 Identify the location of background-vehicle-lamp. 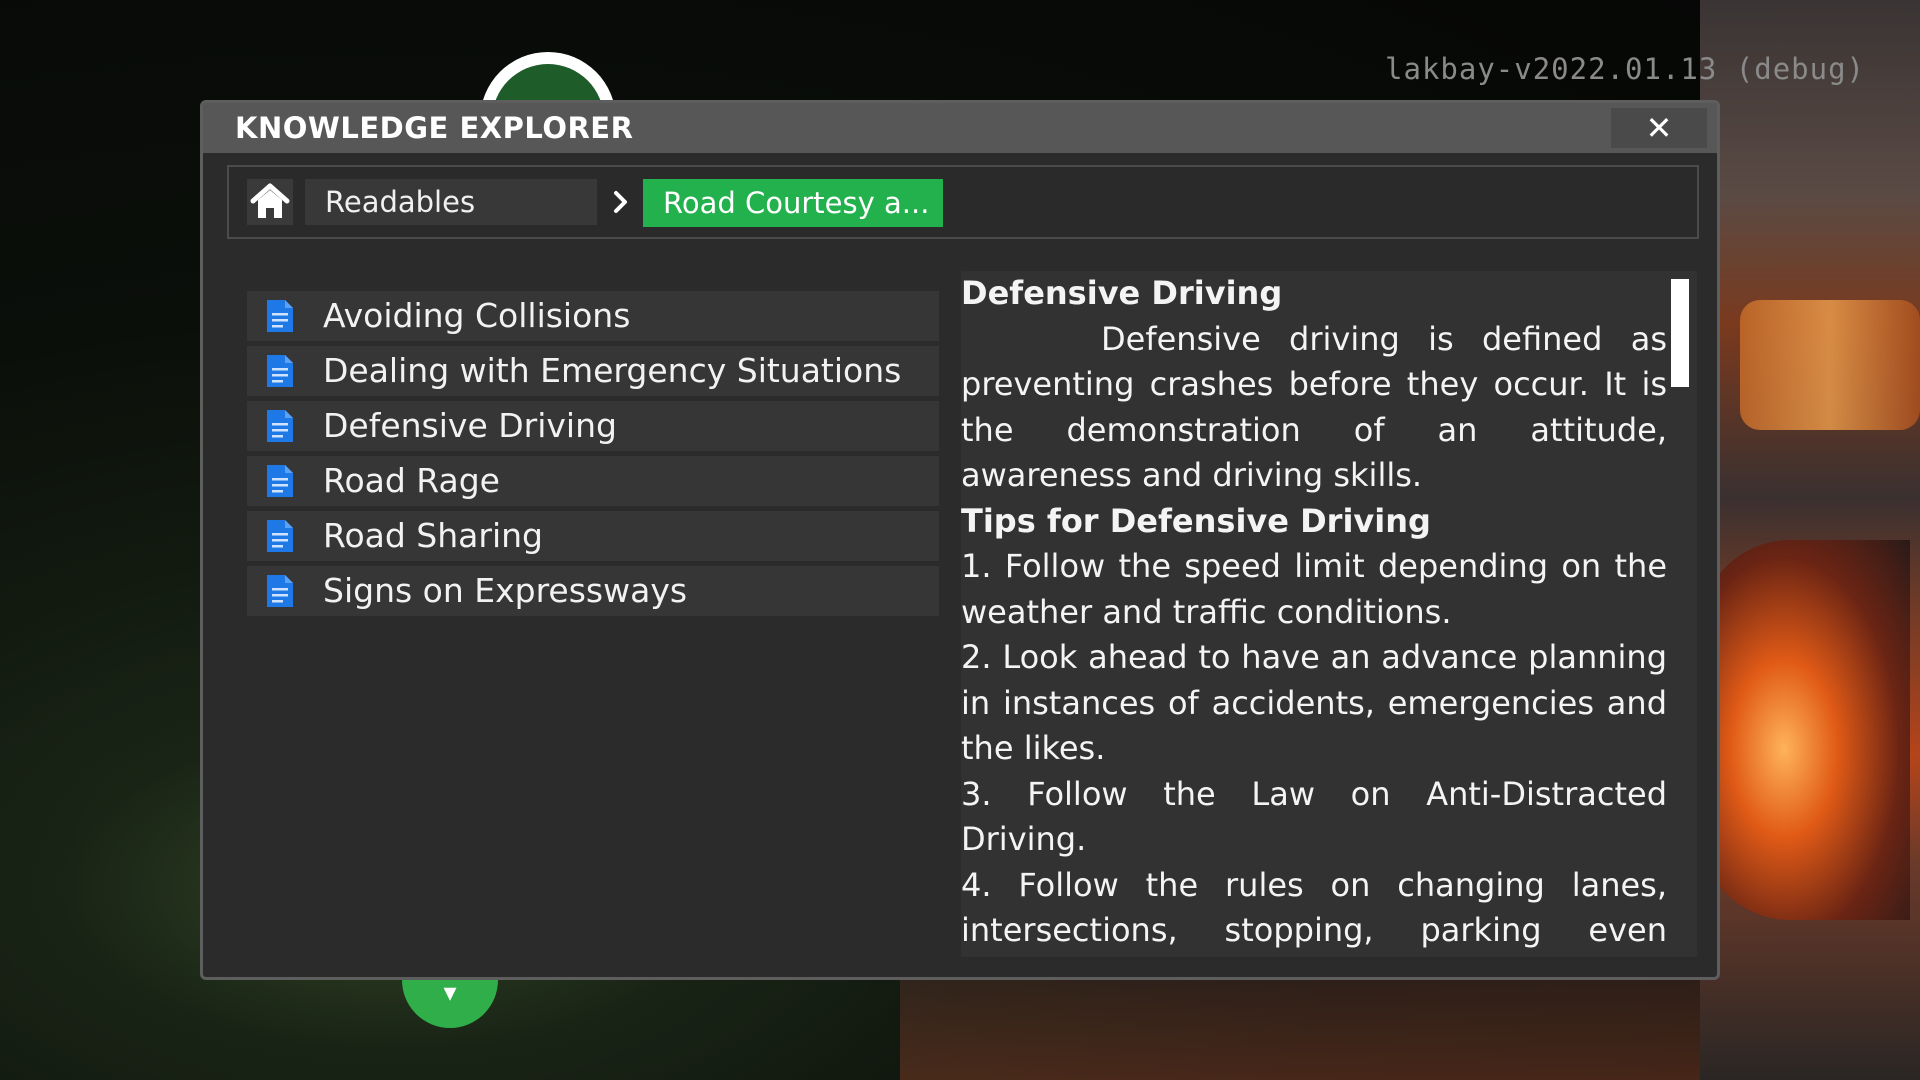
(1805, 730).